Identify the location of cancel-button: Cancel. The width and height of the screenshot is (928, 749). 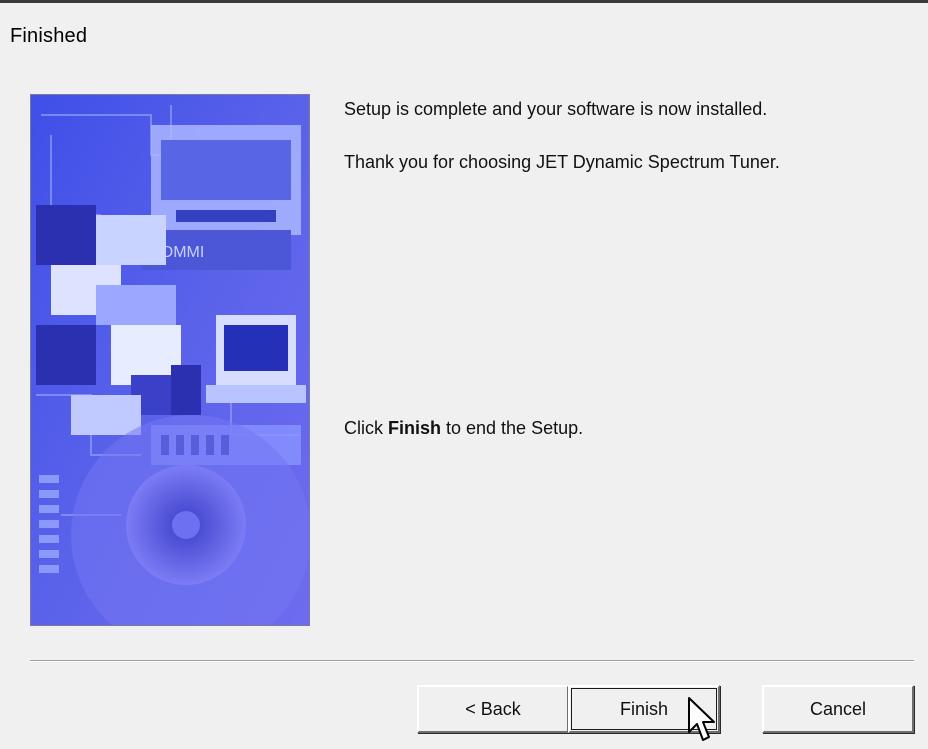
(838, 709).